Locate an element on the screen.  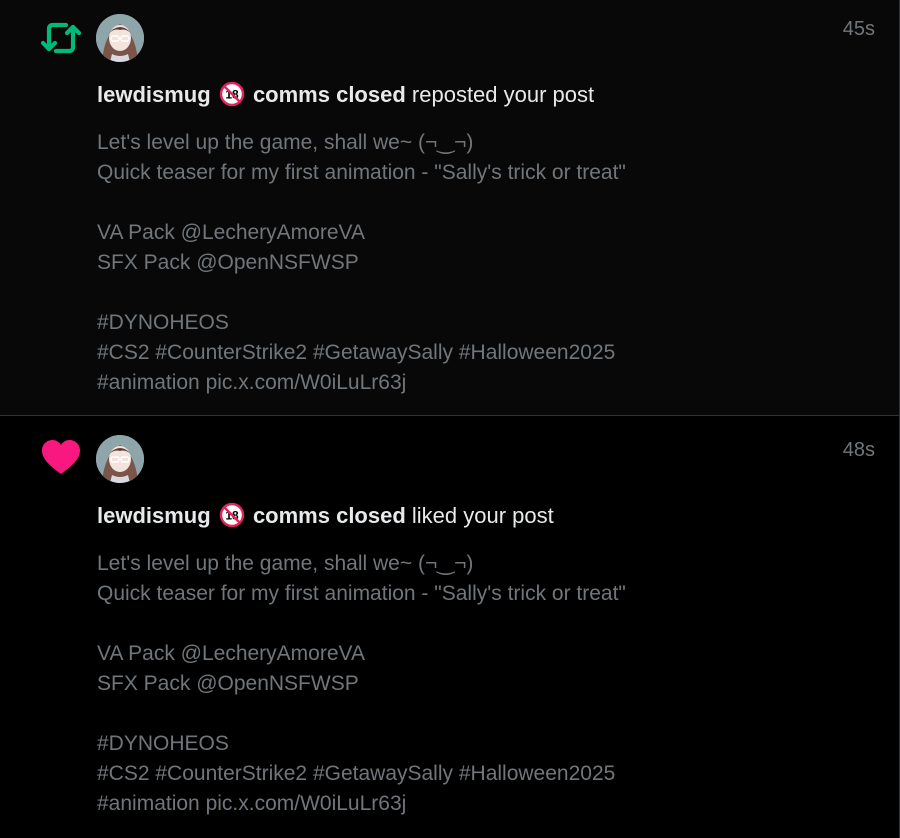
retweet-icon is located at coordinates (61, 38).